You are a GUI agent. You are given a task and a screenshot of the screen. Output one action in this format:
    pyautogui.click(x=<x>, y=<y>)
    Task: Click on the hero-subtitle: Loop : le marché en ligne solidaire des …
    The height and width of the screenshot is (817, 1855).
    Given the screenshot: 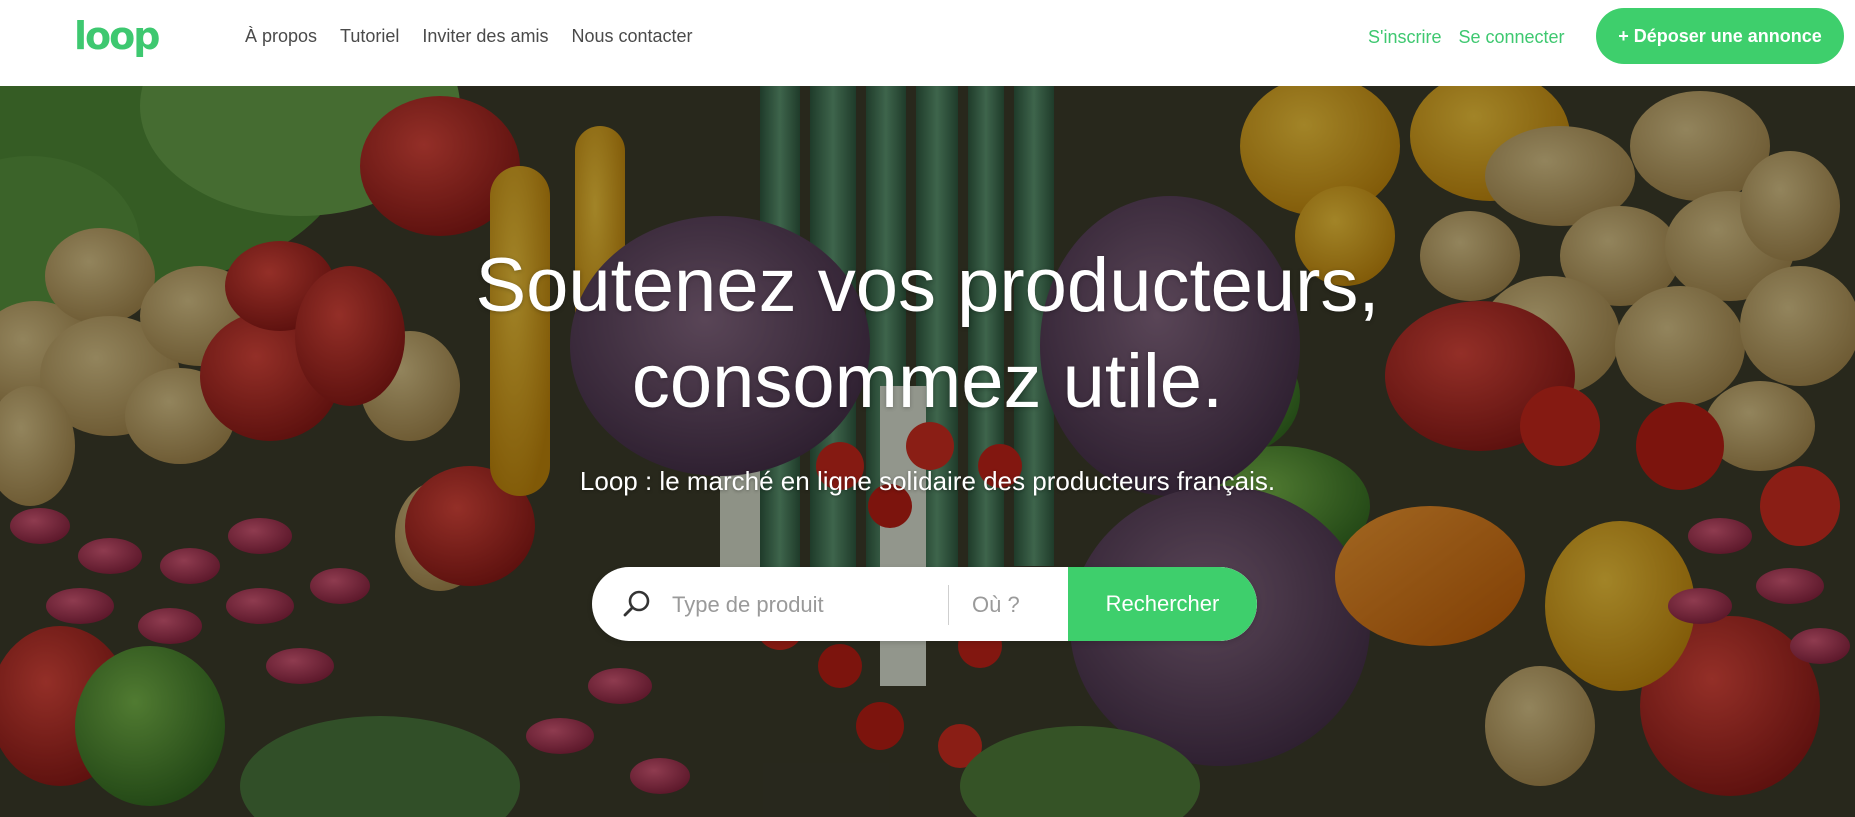 What is the action you would take?
    pyautogui.click(x=927, y=481)
    